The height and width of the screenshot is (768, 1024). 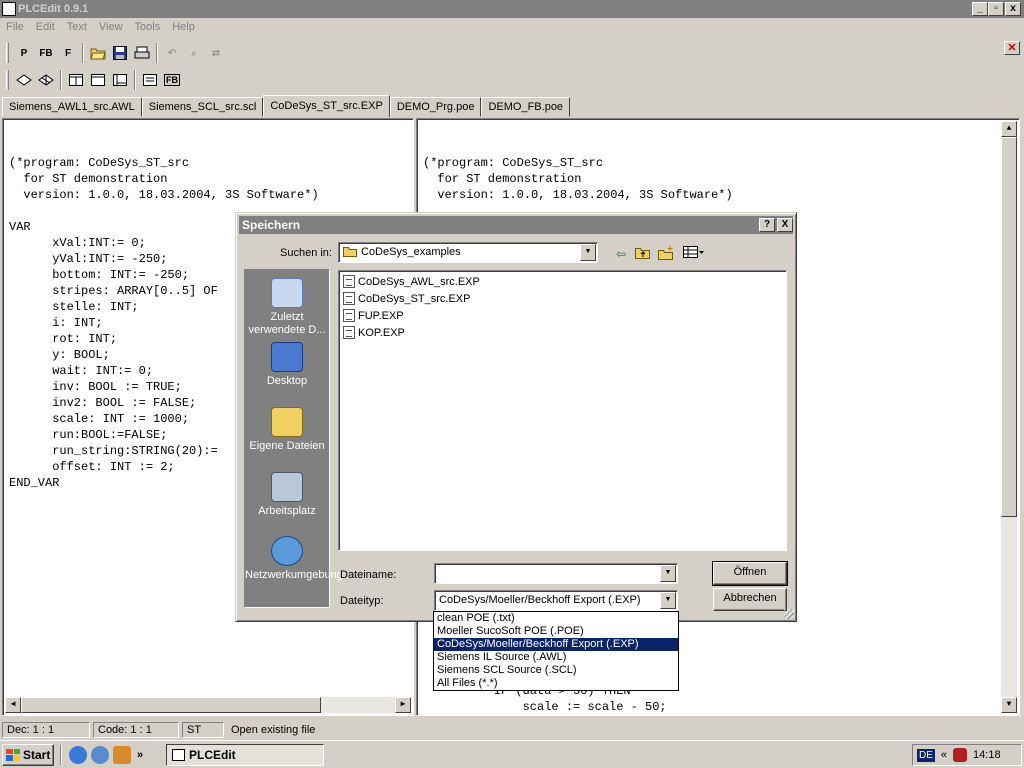 What do you see at coordinates (666, 254) in the screenshot?
I see `new-folder-icon` at bounding box center [666, 254].